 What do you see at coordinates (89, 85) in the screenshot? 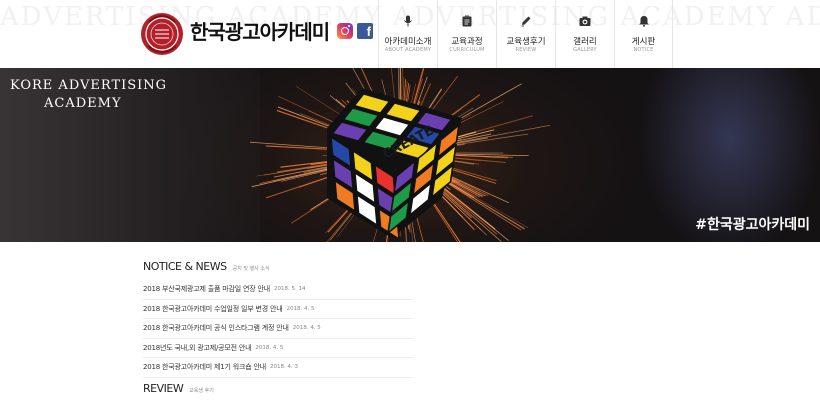
I see `brand-title-line1: KORE ADVERTISING` at bounding box center [89, 85].